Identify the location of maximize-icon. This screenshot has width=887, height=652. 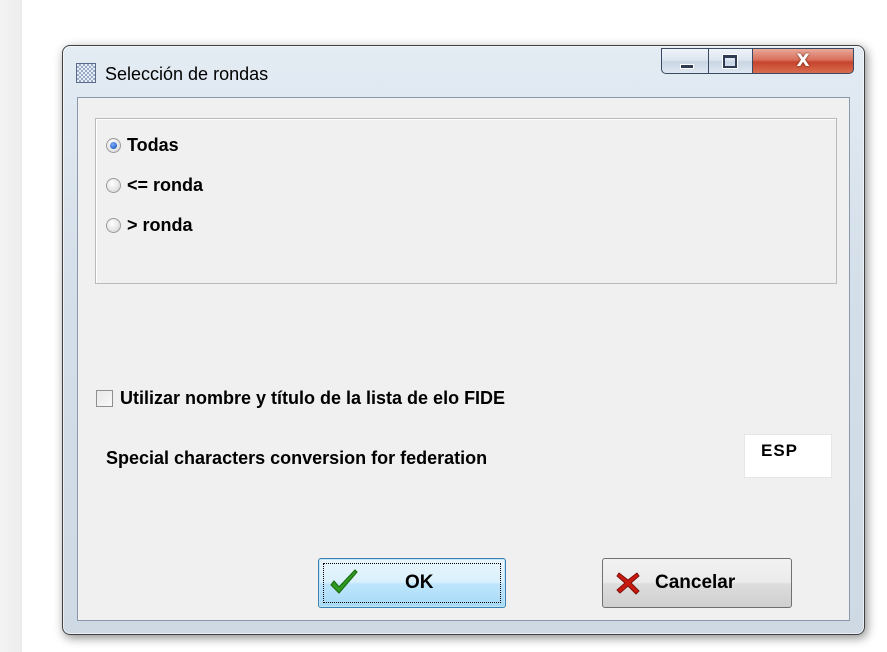
(730, 61).